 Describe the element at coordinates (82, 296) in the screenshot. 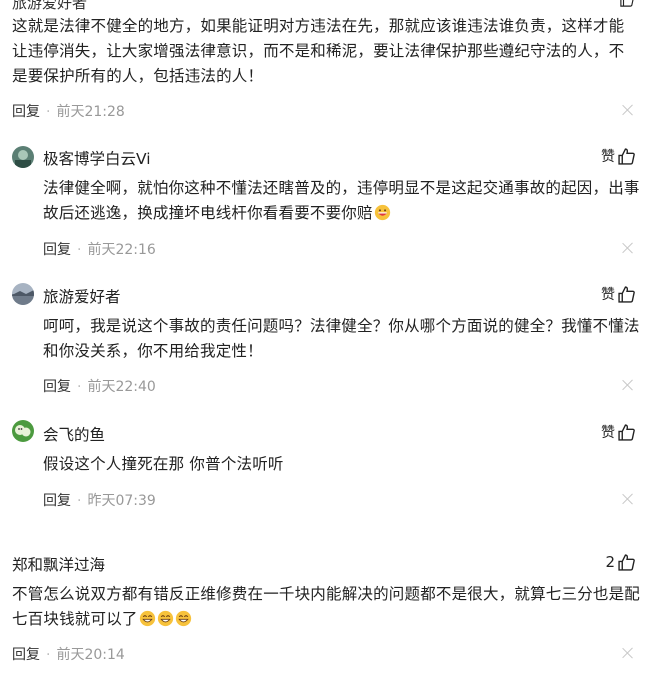

I see `reply-username: 旅游爱好者` at that location.